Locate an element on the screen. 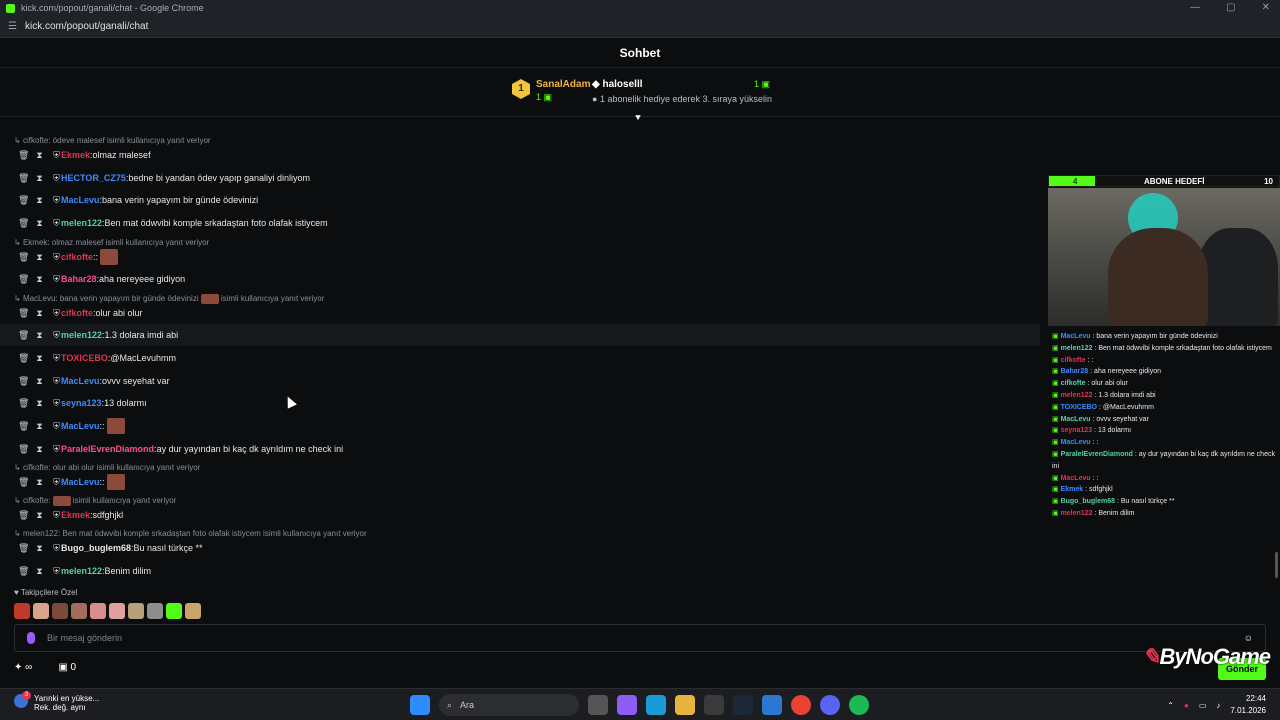 This screenshot has width=1280, height=720. microphone-icon is located at coordinates (31, 638).